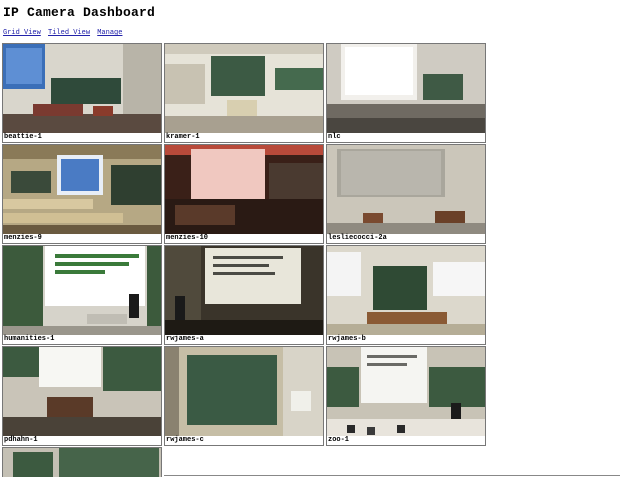 The height and width of the screenshot is (477, 620). I want to click on camera-tile-rwjames-b: rwjames-b, so click(406, 295).